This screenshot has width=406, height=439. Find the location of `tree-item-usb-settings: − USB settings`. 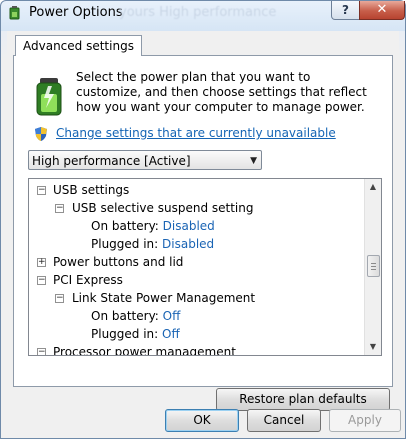

tree-item-usb-settings: − USB settings is located at coordinates (83, 190).